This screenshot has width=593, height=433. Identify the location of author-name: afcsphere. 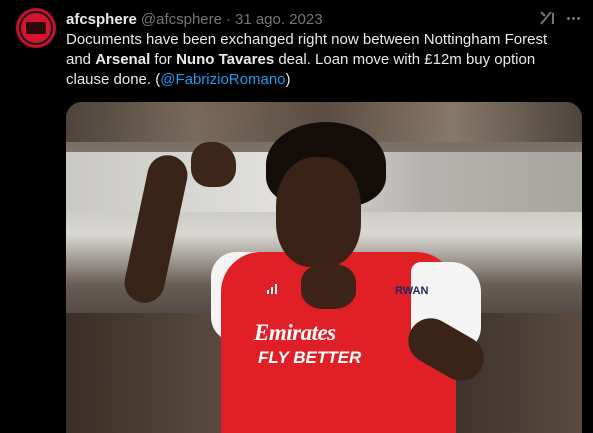
(101, 19).